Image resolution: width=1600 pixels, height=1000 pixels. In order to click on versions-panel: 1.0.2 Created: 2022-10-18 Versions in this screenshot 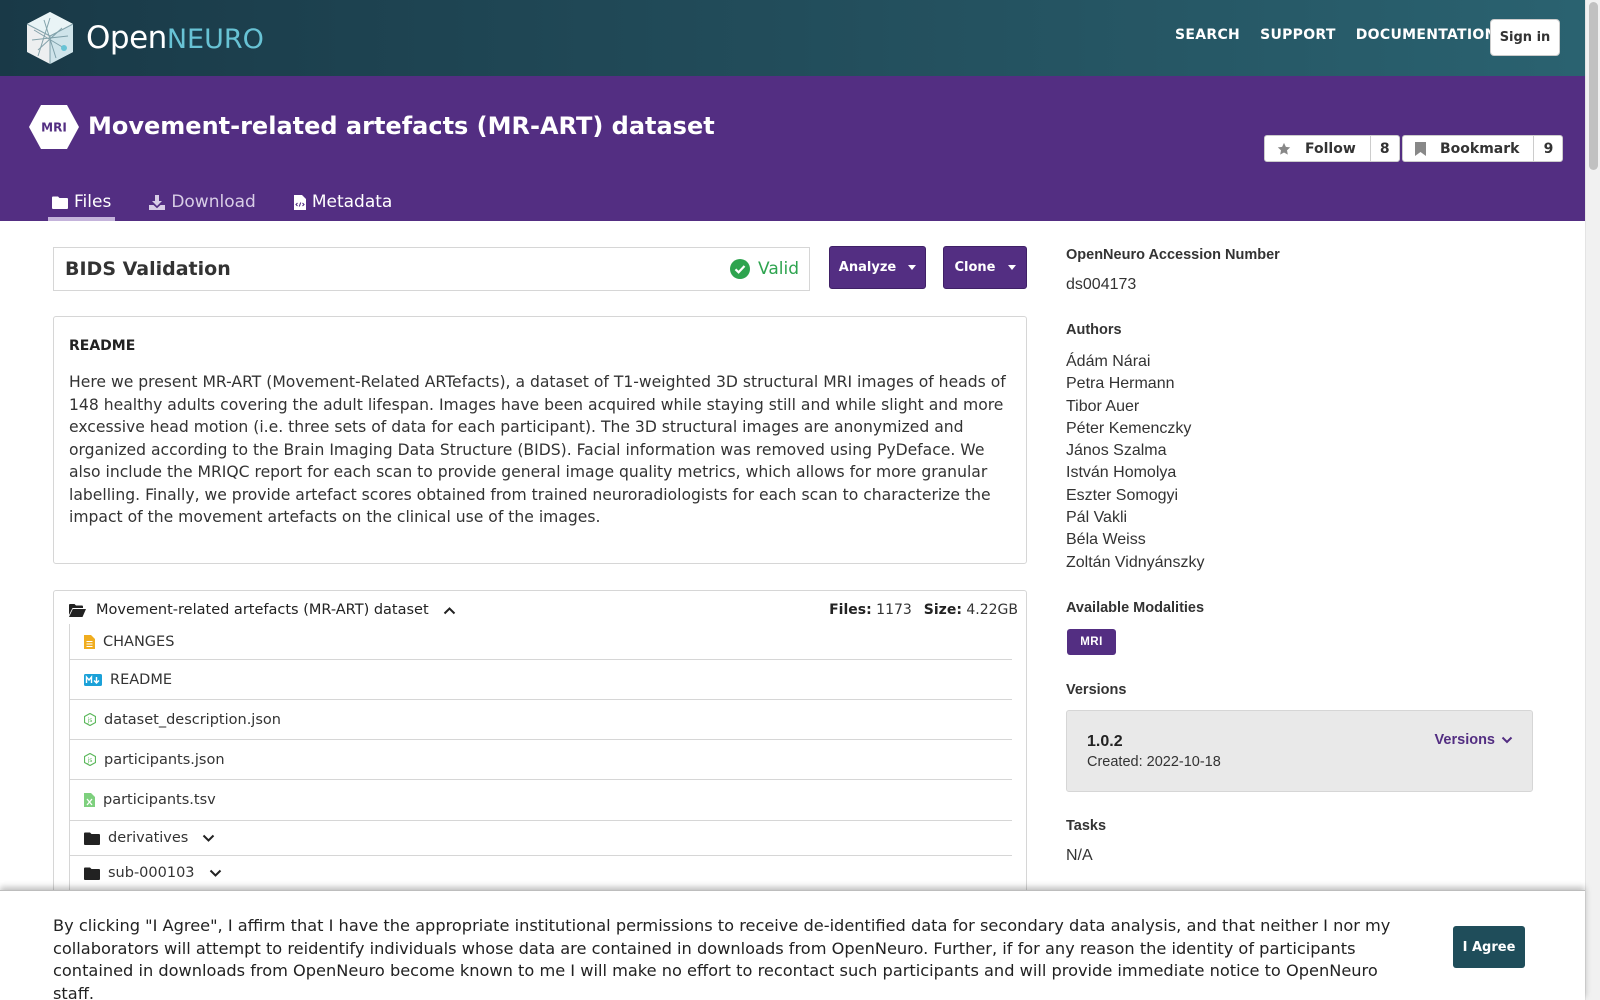, I will do `click(1299, 751)`.